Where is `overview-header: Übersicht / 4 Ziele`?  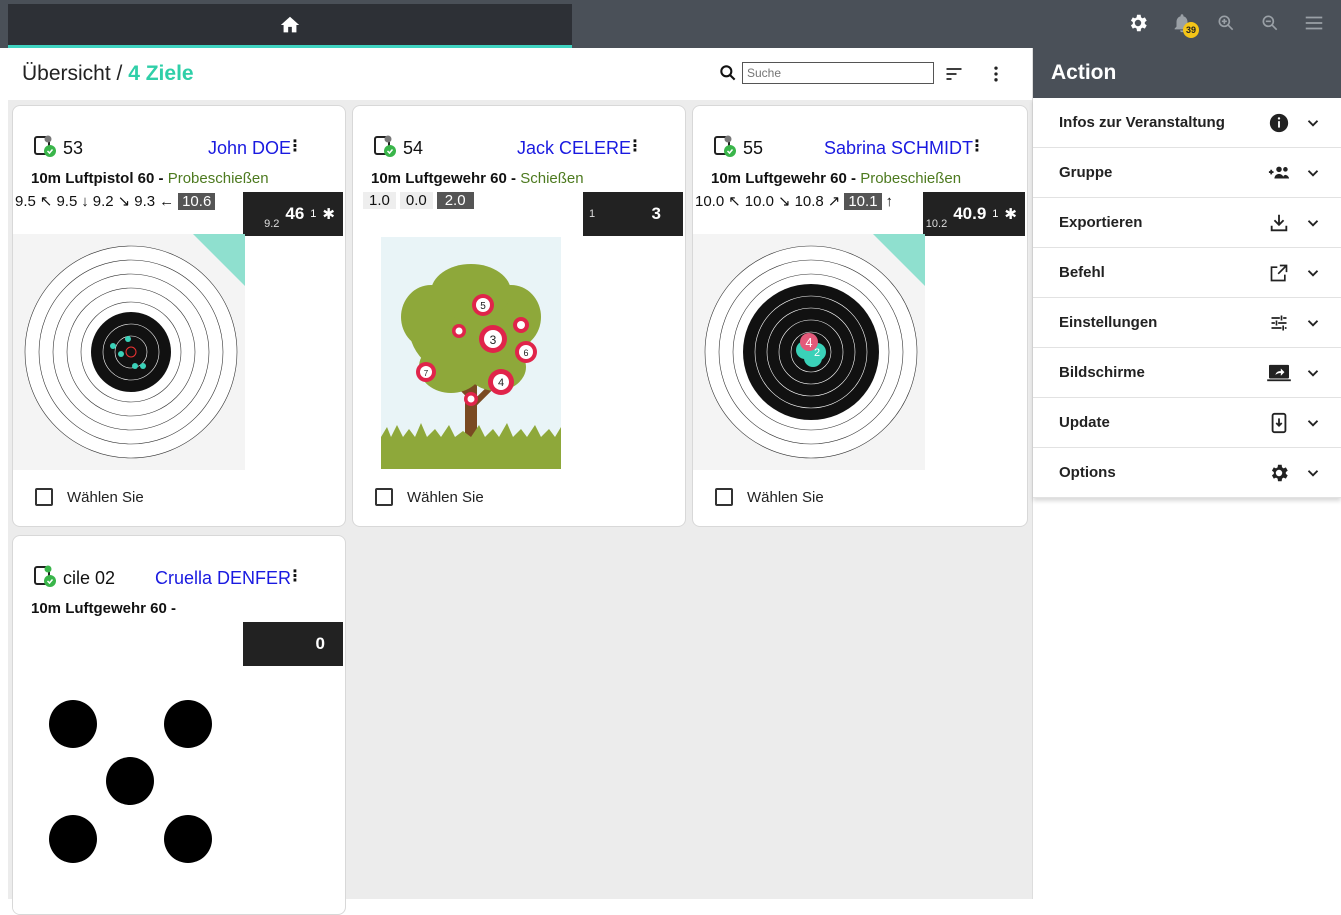 overview-header: Übersicht / 4 Ziele is located at coordinates (520, 74).